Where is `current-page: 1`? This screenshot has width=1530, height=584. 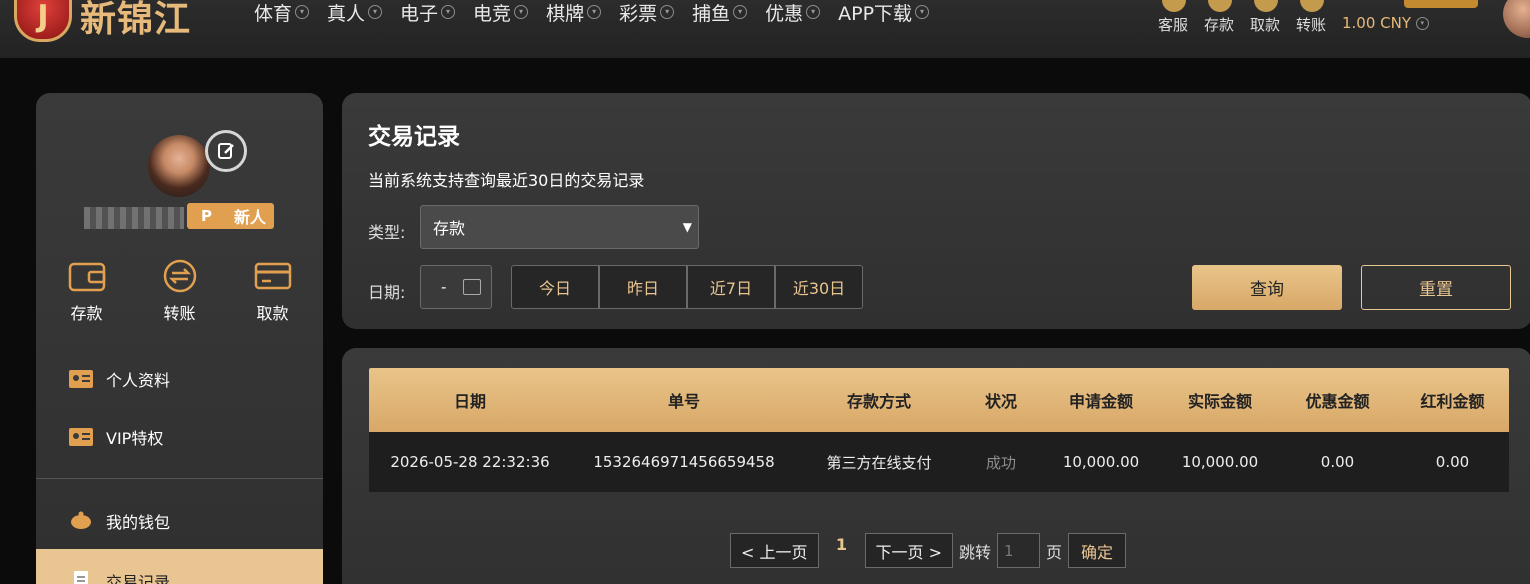 current-page: 1 is located at coordinates (842, 544).